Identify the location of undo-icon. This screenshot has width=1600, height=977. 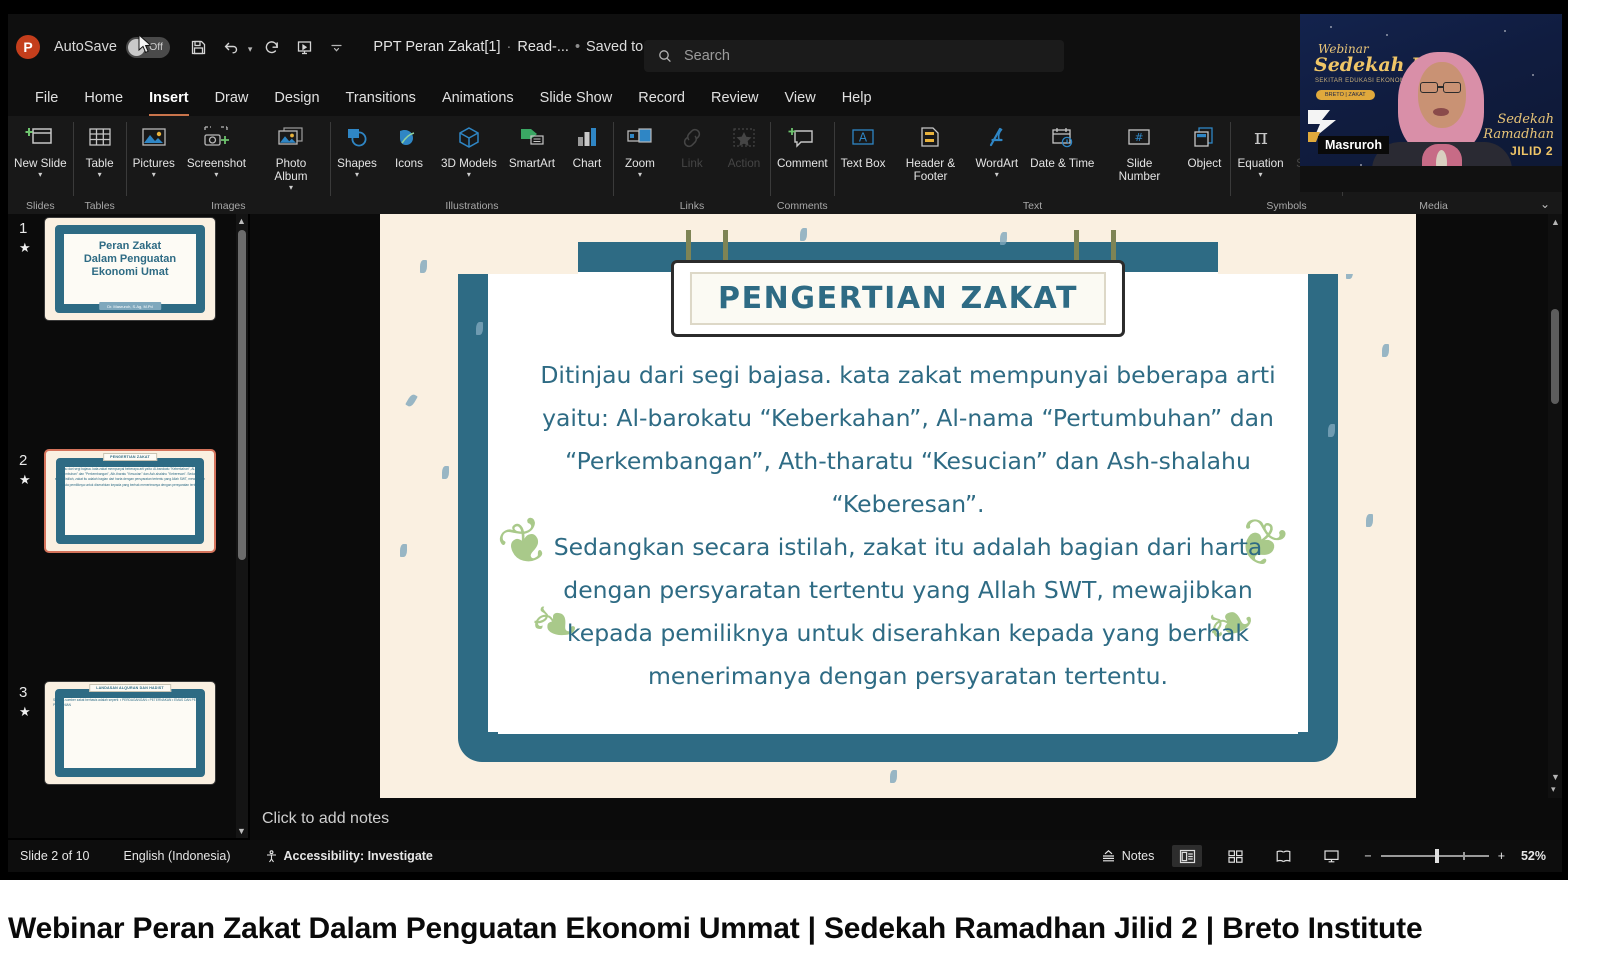
(231, 47).